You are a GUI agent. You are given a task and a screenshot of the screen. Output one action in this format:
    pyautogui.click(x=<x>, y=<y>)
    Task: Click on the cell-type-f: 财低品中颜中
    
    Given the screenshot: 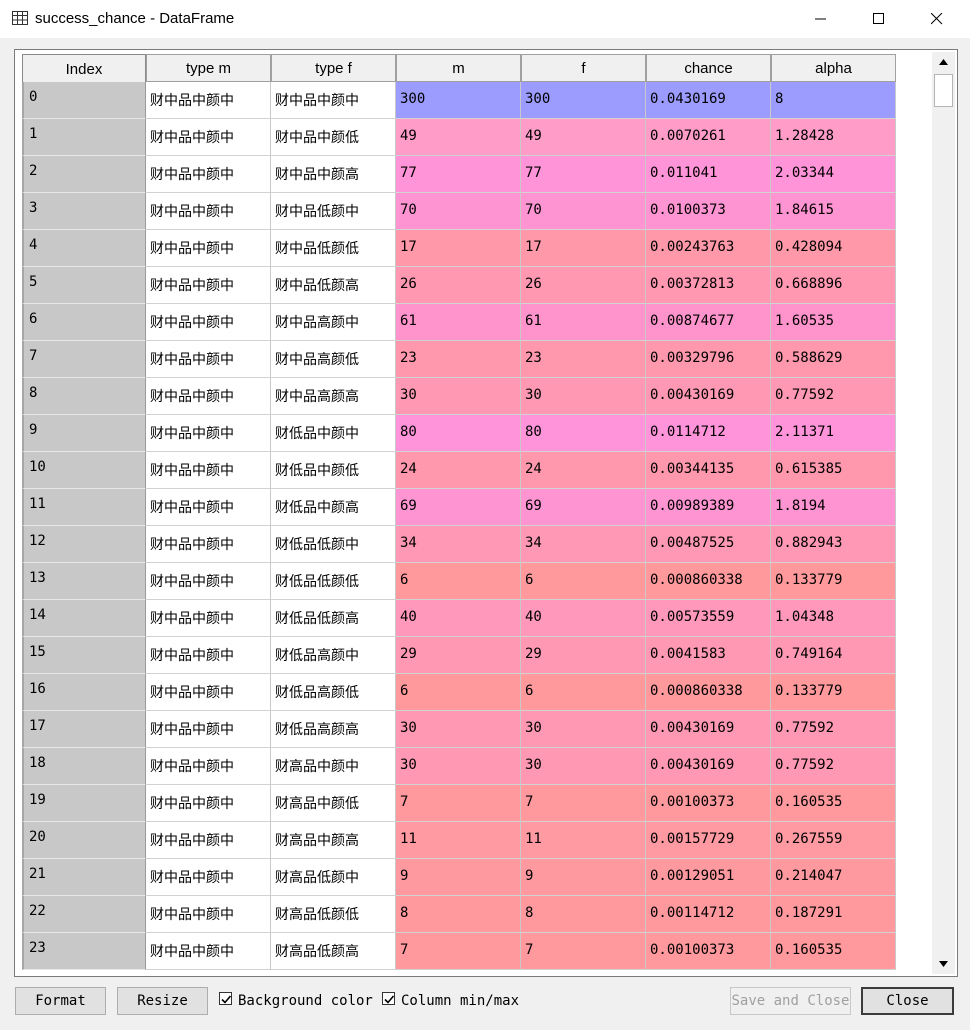 What is the action you would take?
    pyautogui.click(x=333, y=433)
    